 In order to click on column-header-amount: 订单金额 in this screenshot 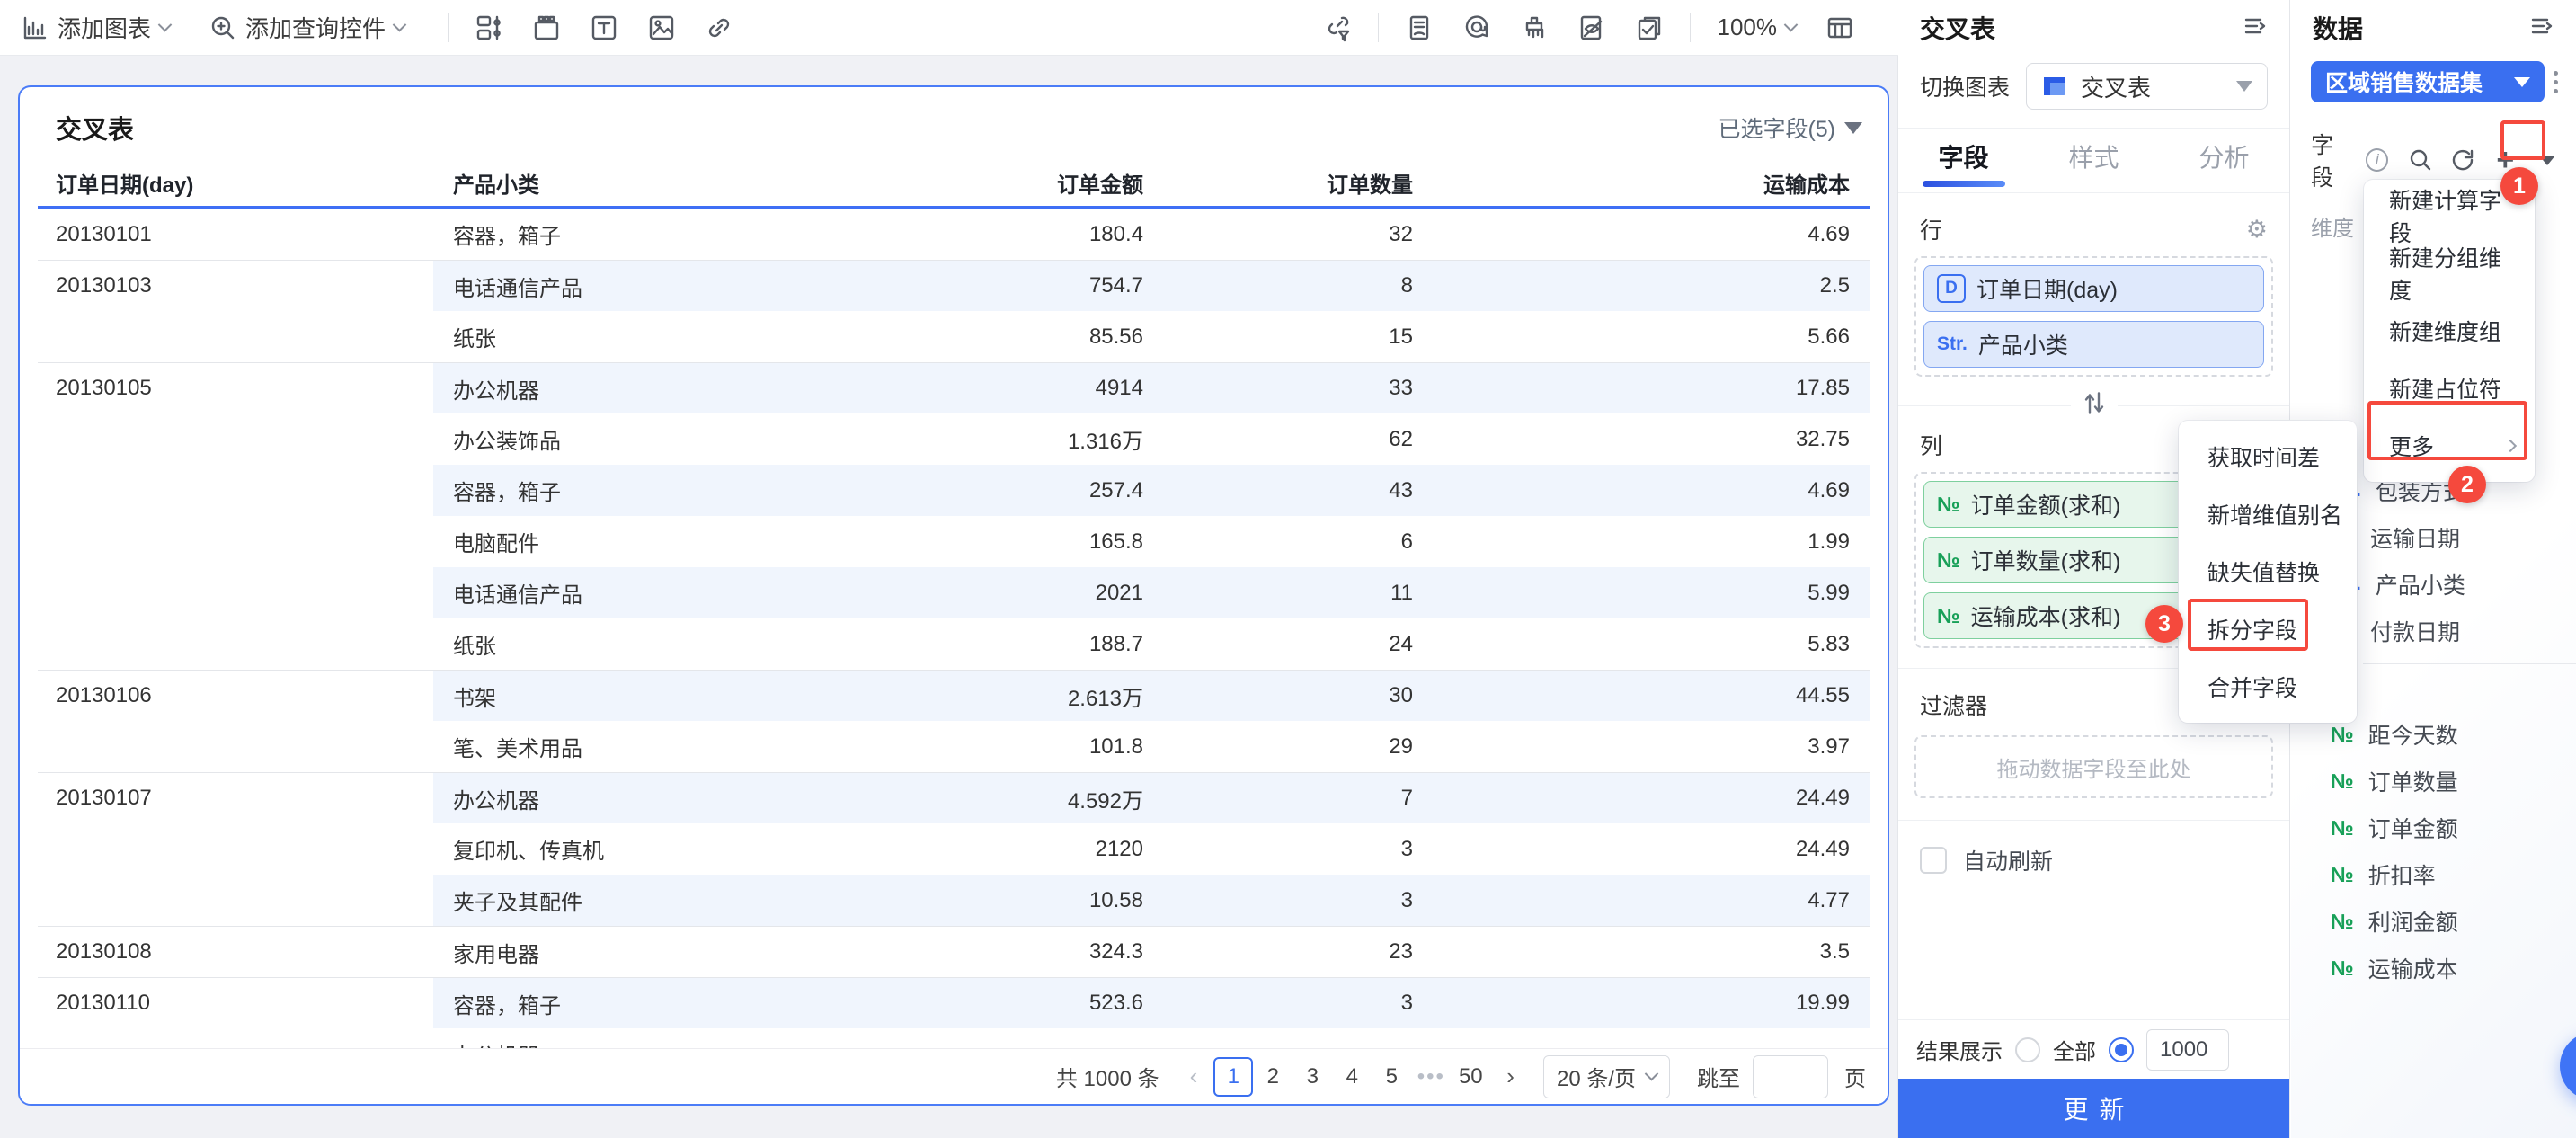, I will do `click(1058, 183)`.